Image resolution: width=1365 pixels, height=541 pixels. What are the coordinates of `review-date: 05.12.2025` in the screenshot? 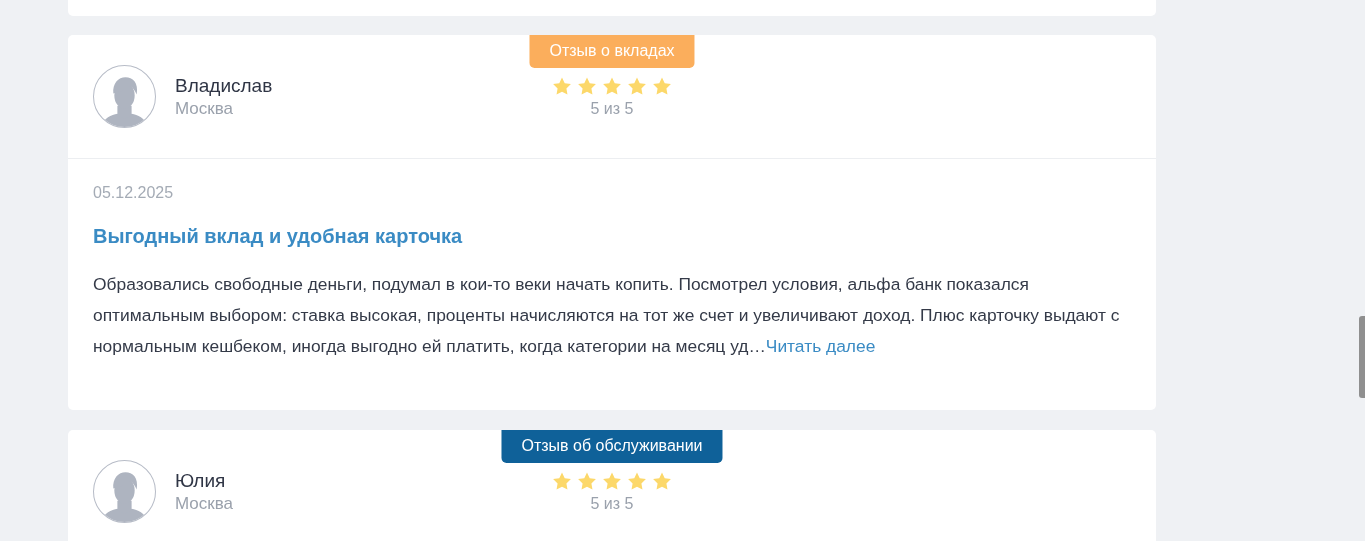 It's located at (134, 193).